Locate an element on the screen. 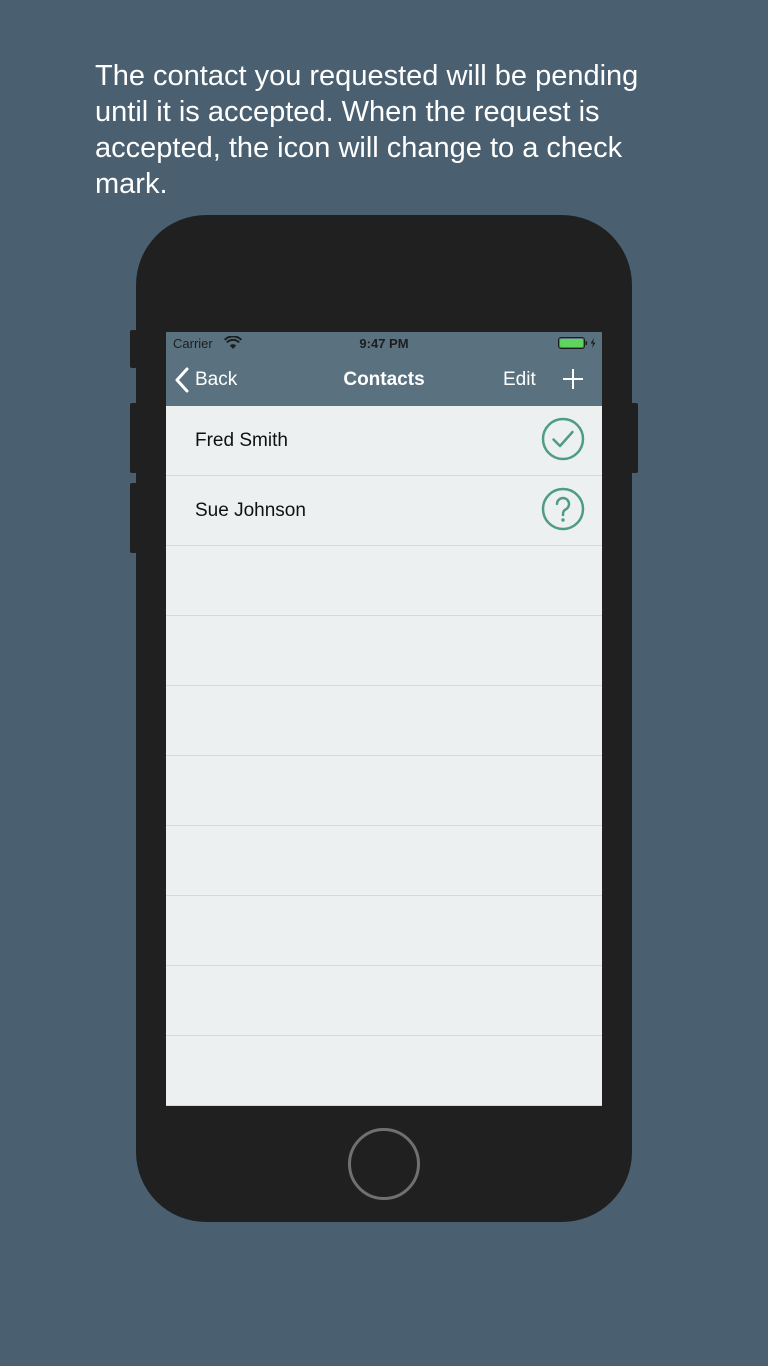  status-bar: Carrier 9:47 PM is located at coordinates (384, 343).